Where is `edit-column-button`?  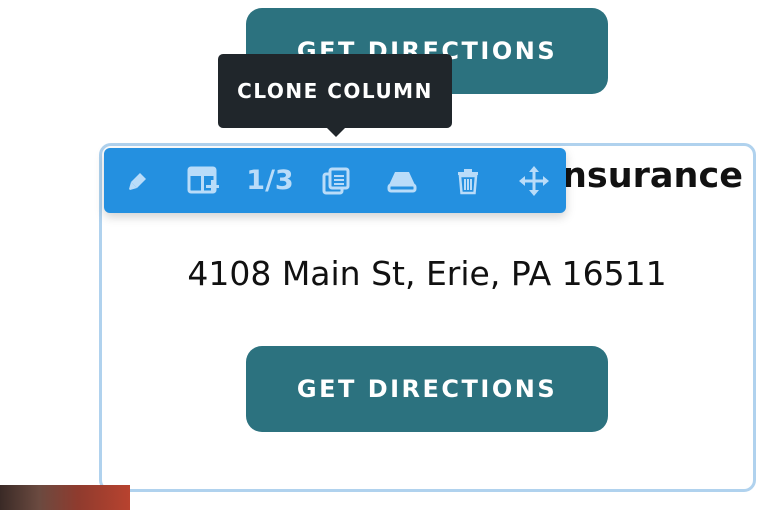
edit-column-button is located at coordinates (138, 180).